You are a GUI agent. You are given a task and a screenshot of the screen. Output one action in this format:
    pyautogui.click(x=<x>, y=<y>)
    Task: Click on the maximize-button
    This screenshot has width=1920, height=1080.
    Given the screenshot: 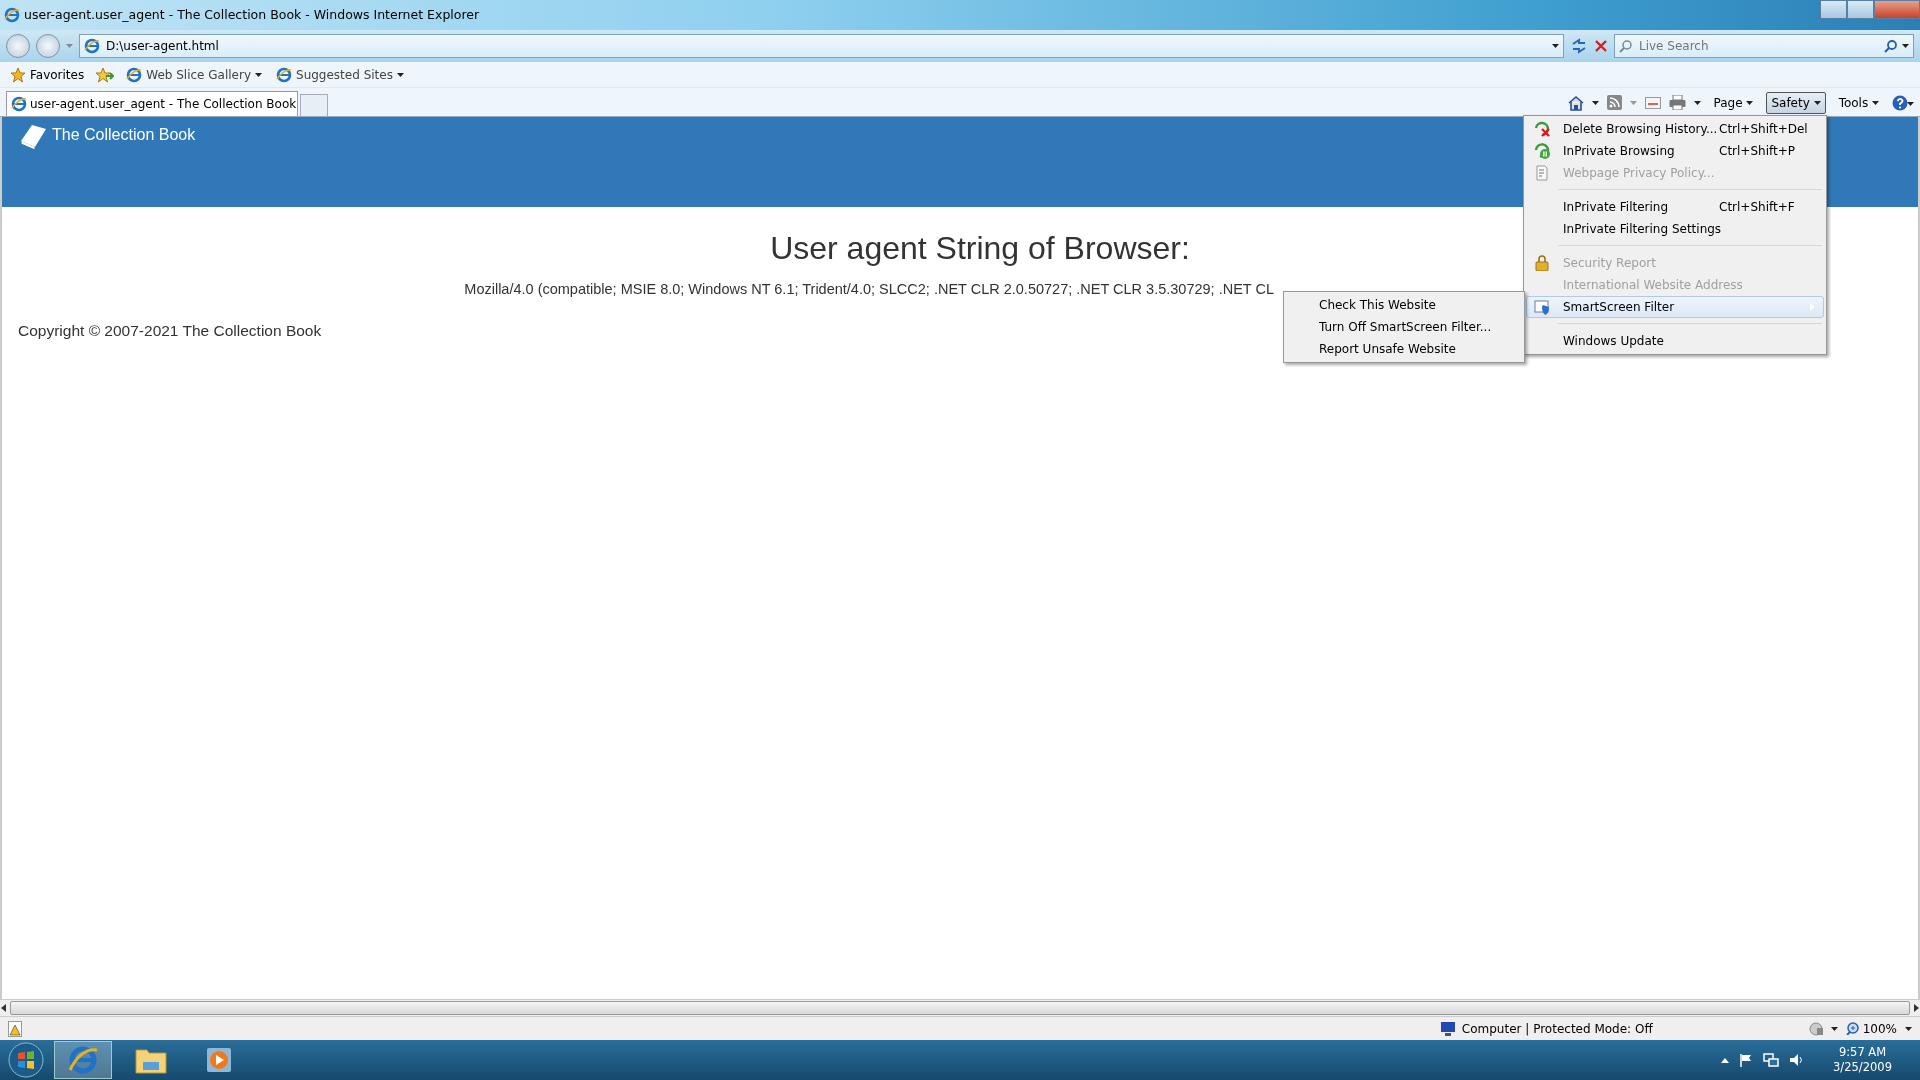 What is the action you would take?
    pyautogui.click(x=1860, y=9)
    